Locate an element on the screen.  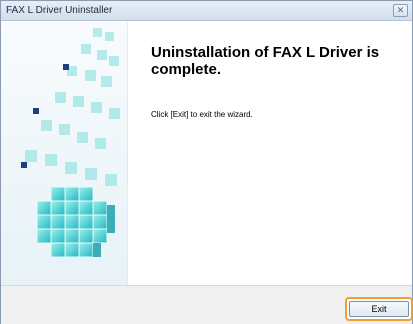
exit-button: Exit is located at coordinates (379, 309).